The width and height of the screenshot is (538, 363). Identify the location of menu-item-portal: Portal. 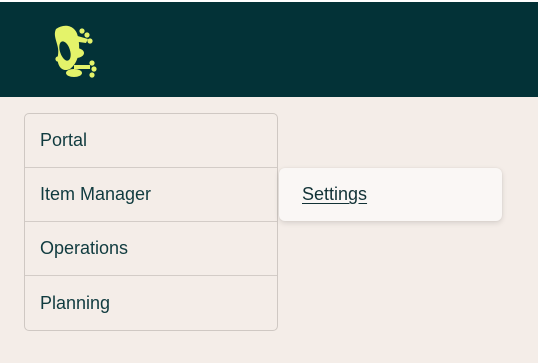
(151, 141).